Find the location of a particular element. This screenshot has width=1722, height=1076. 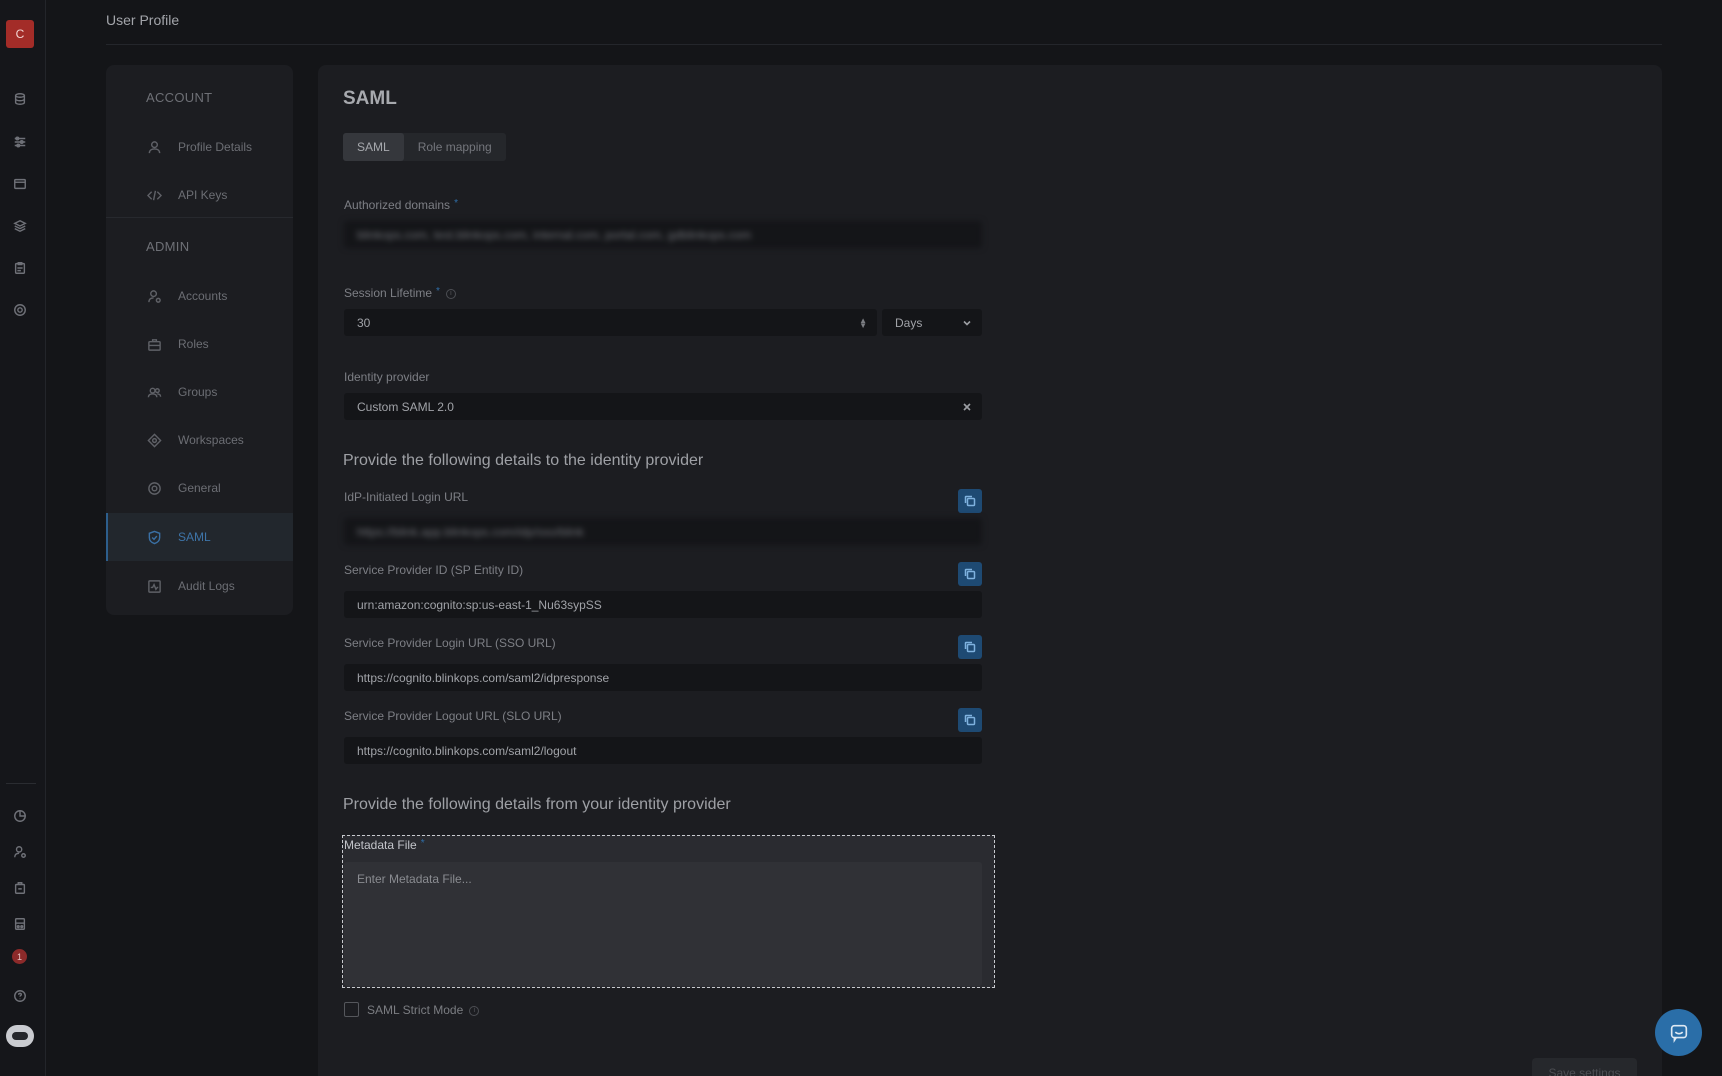

chat-icon is located at coordinates (1678, 1033).